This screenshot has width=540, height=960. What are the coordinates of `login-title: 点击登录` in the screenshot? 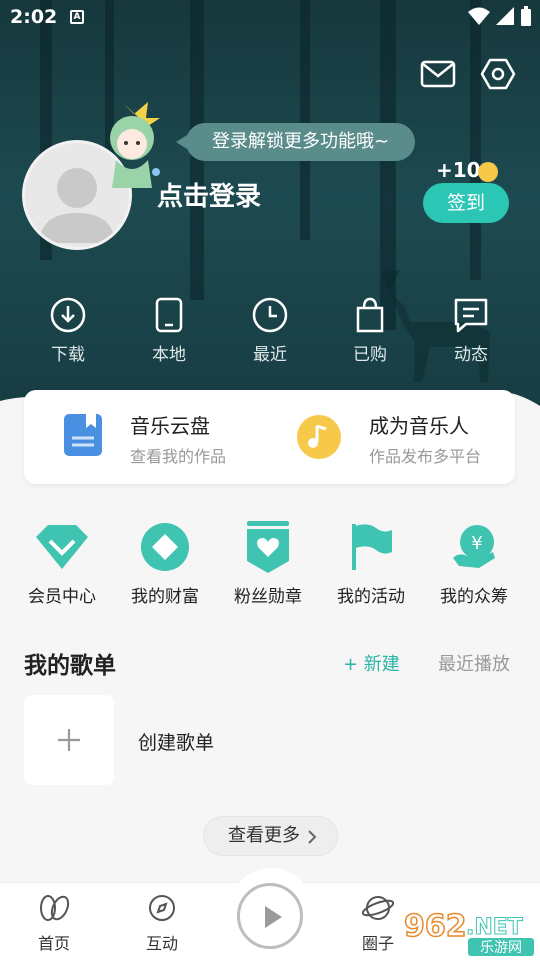 It's located at (209, 194).